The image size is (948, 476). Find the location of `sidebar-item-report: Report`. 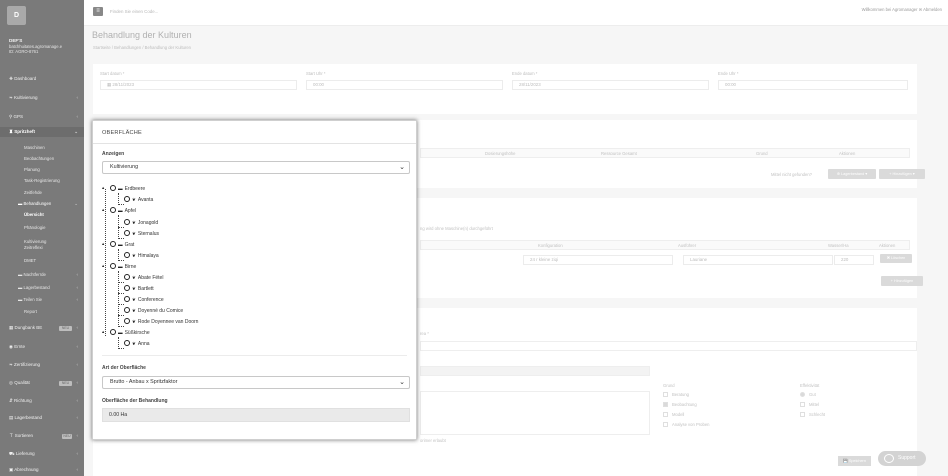

sidebar-item-report: Report is located at coordinates (42, 312).